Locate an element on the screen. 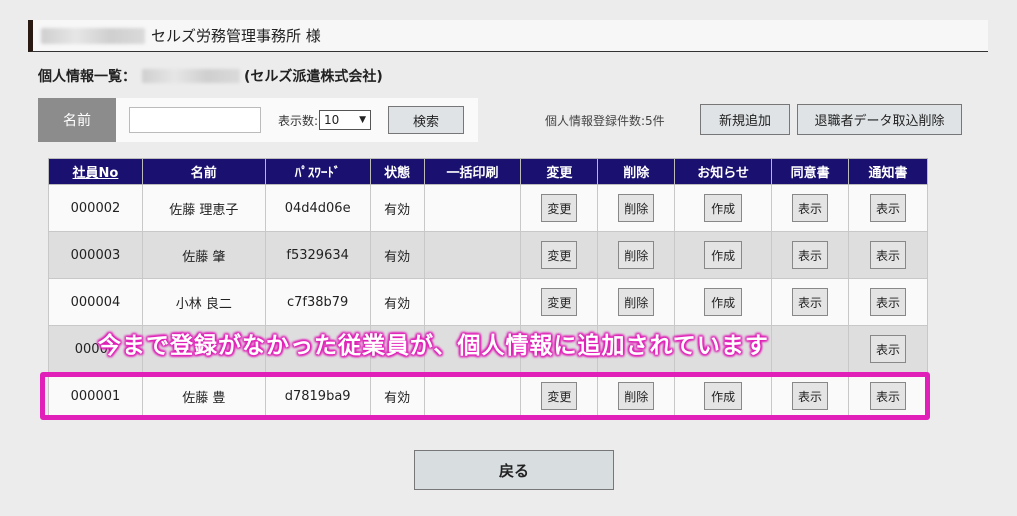 This screenshot has height=516, width=1017. status-cell is located at coordinates (397, 349).